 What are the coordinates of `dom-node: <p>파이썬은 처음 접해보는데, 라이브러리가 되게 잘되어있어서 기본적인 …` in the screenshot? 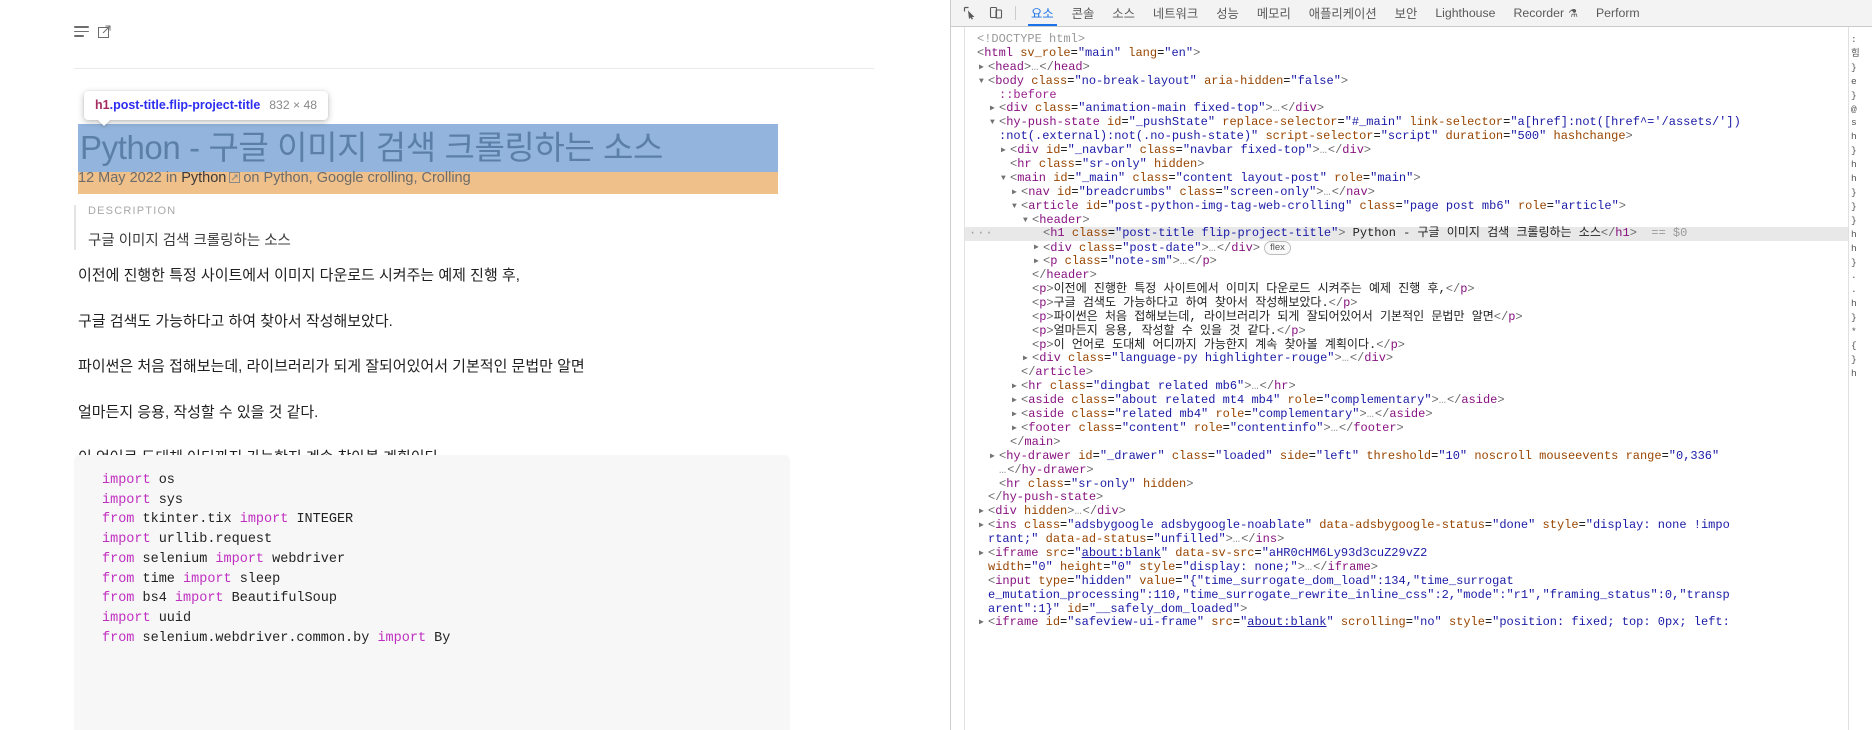 It's located at (1406, 317).